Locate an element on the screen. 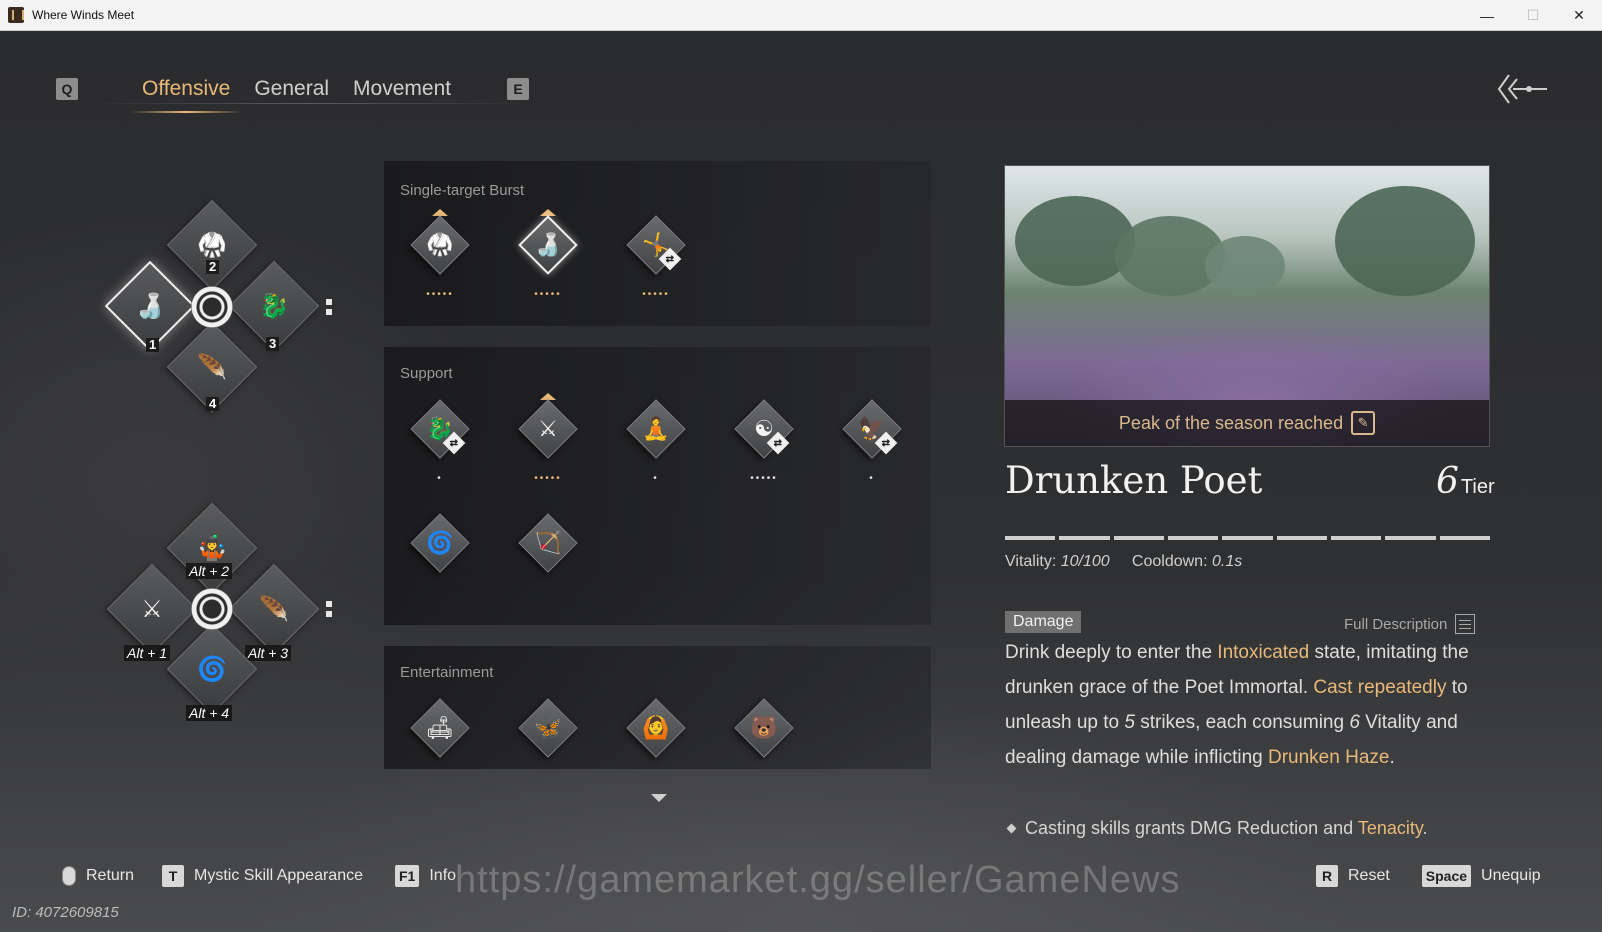  wing-strike-icon: 🪶 is located at coordinates (212, 367).